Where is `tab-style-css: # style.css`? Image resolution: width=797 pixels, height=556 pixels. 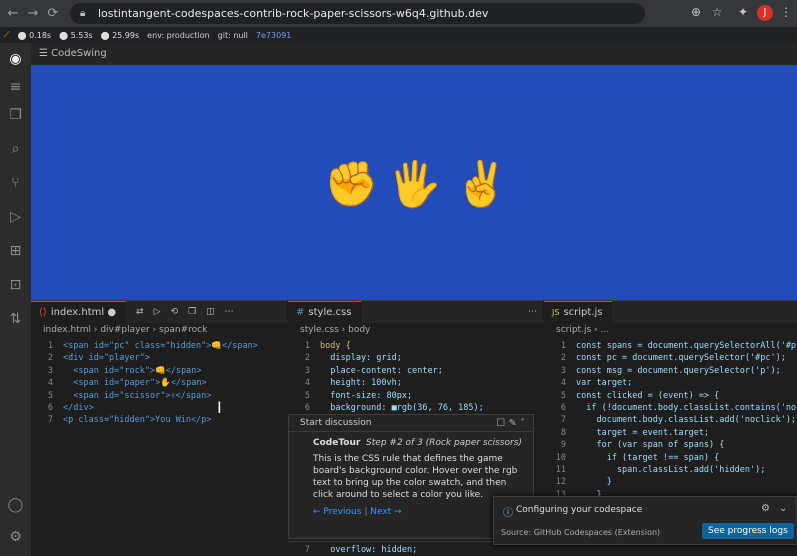 tab-style-css: # style.css is located at coordinates (325, 312).